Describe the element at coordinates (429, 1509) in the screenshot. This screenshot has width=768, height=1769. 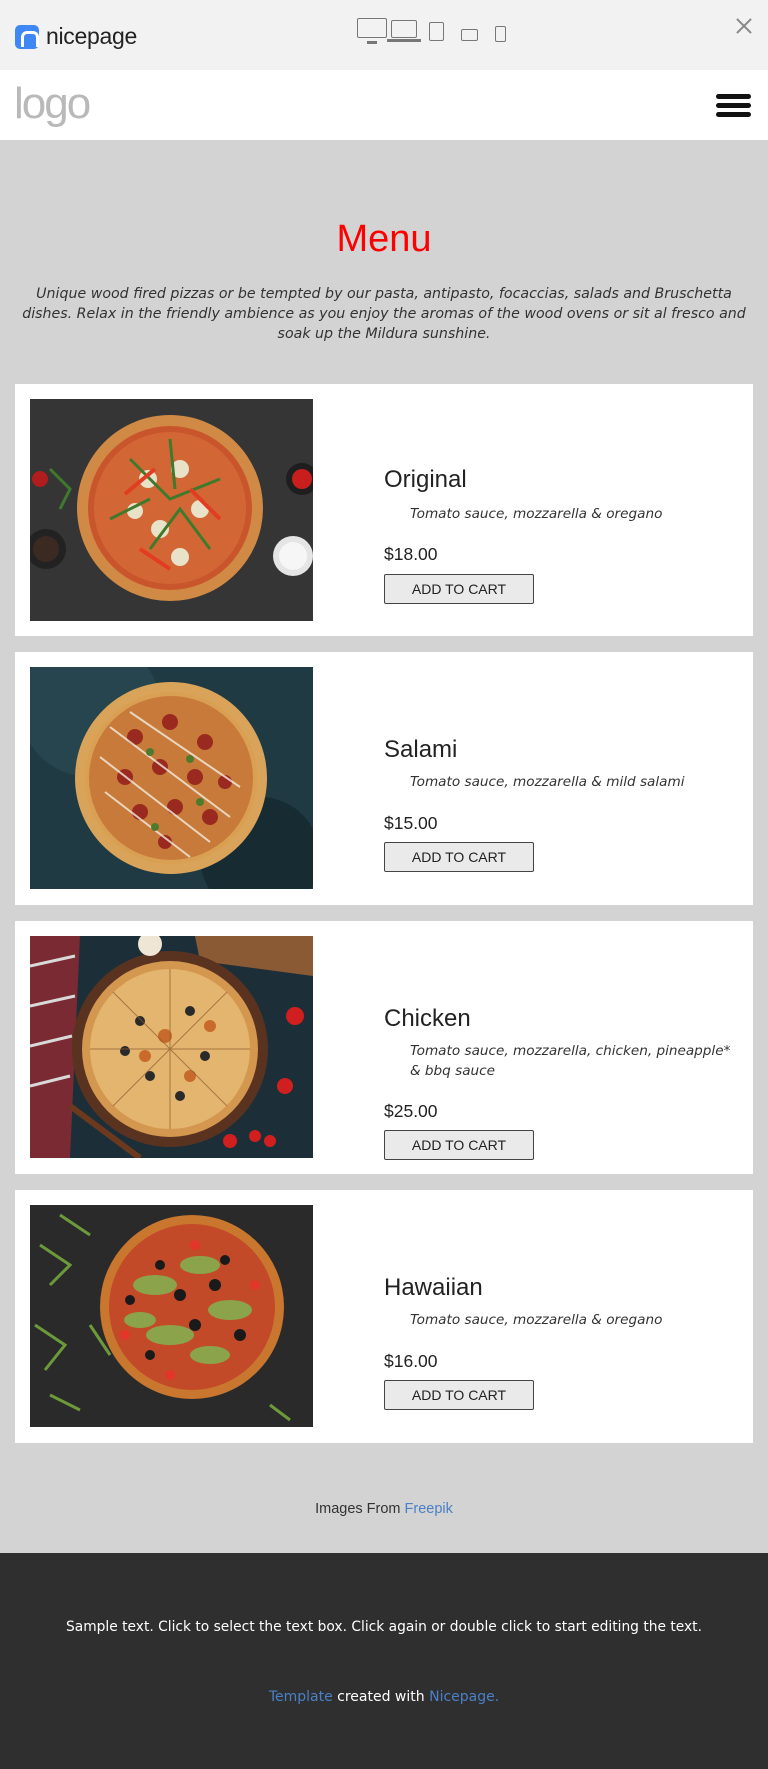
I see `freepik-link: Freepik` at that location.